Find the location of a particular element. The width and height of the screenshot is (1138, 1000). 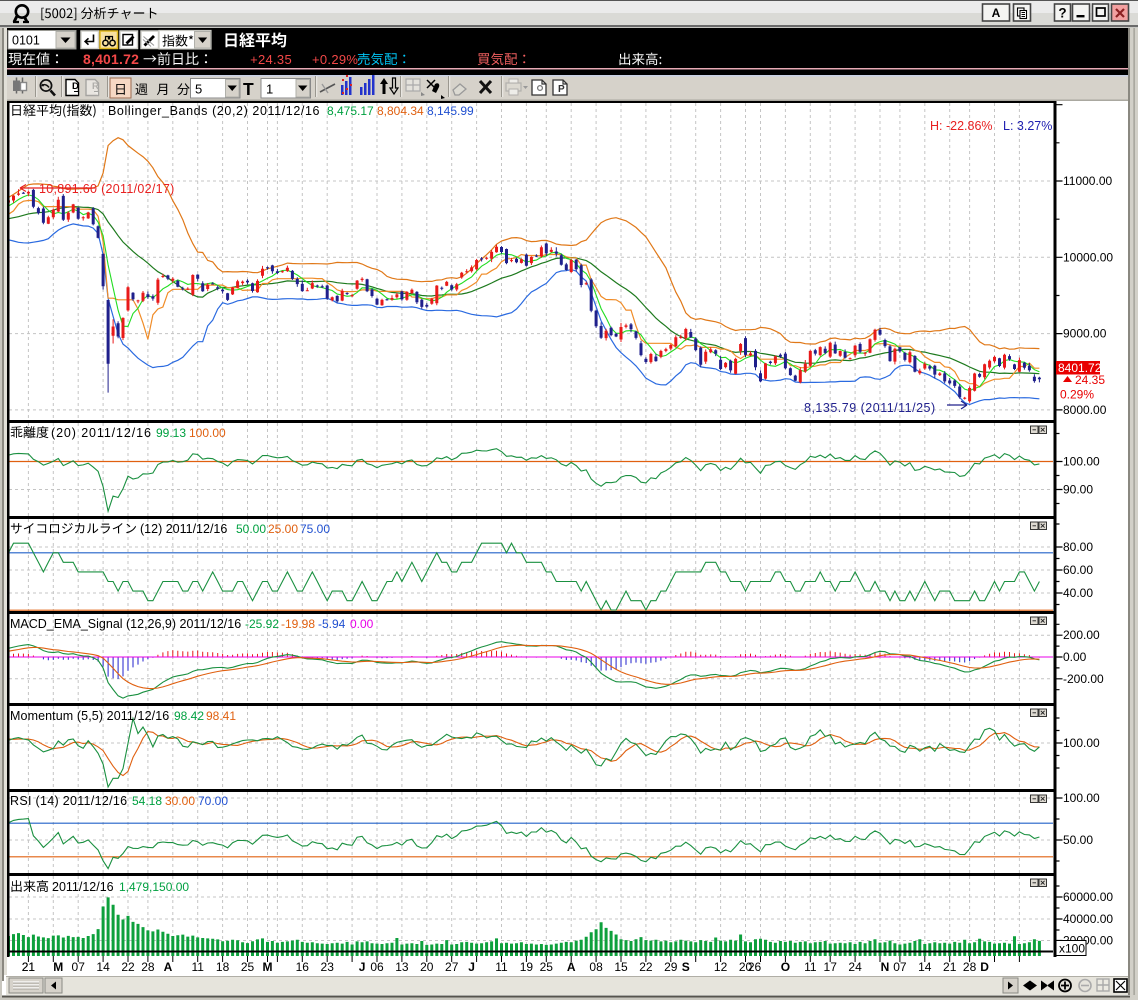

svg-text: S is located at coordinates (686, 967).